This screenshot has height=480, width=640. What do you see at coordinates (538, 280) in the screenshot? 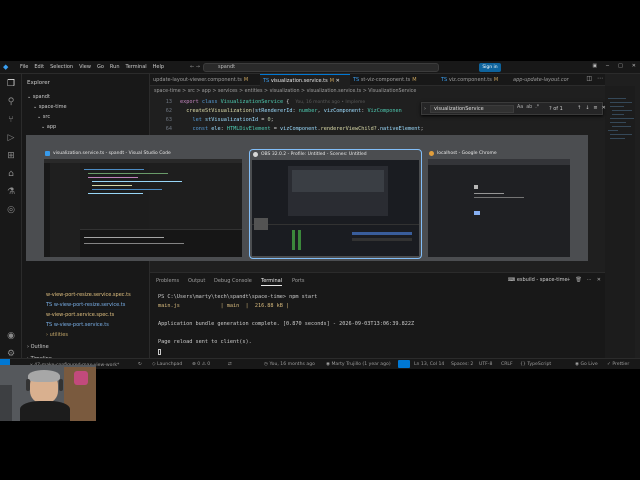
I see `terminal-selector: ⌨ esbuild - space-time` at bounding box center [538, 280].